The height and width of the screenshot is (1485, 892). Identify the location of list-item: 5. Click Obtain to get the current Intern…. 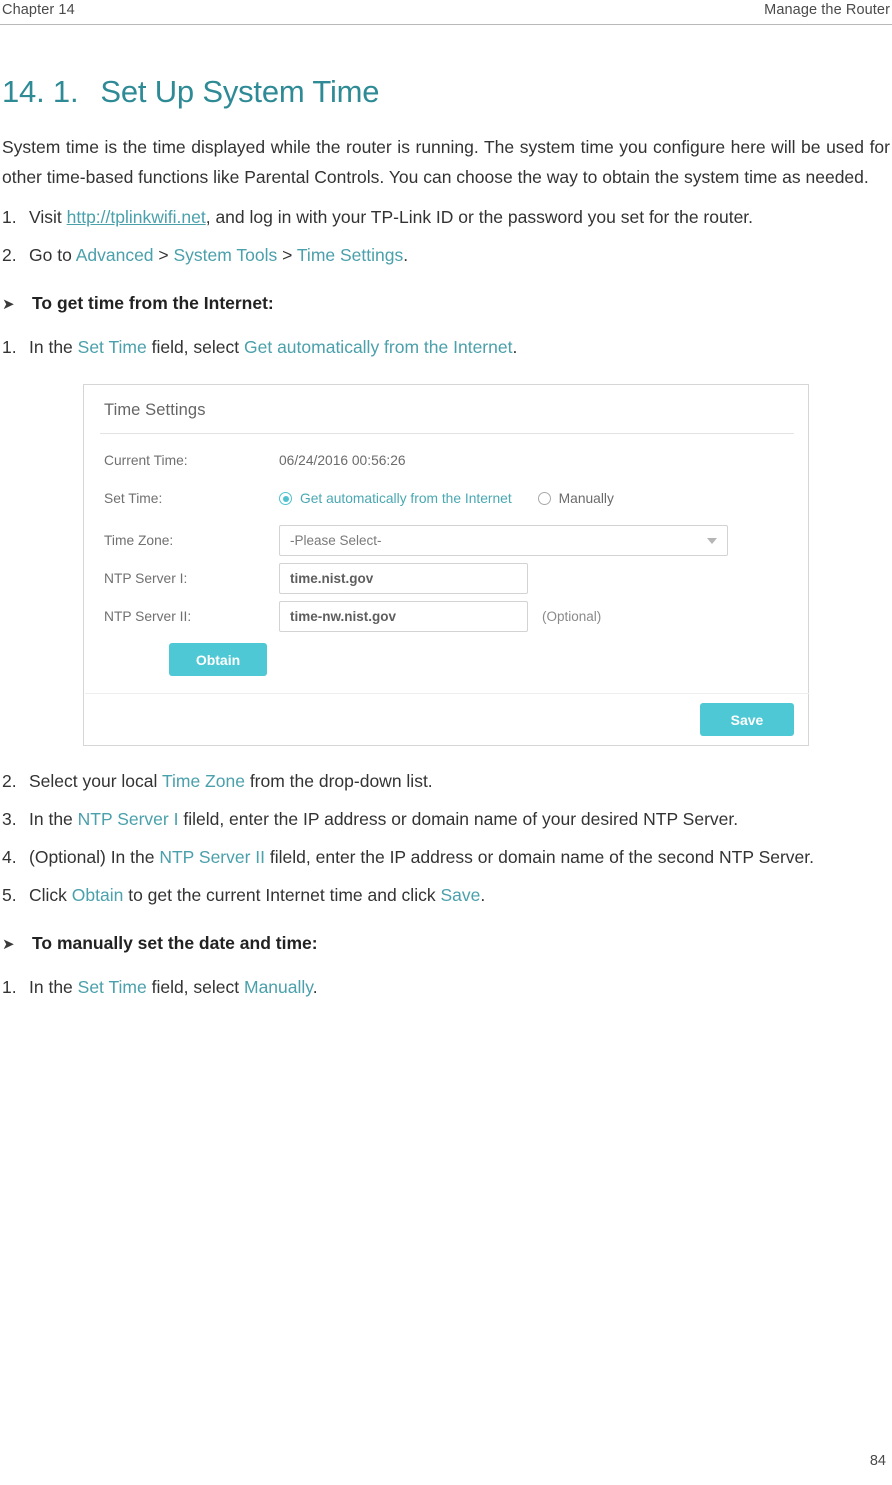
(446, 895).